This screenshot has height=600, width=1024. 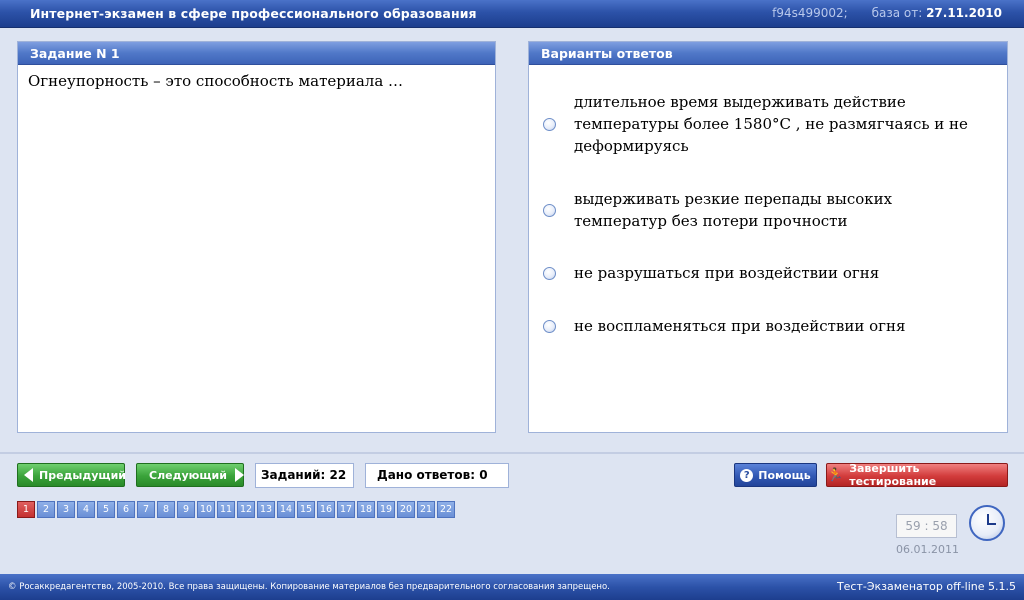 What do you see at coordinates (810, 13) in the screenshot?
I see `test-id: f94s499002;` at bounding box center [810, 13].